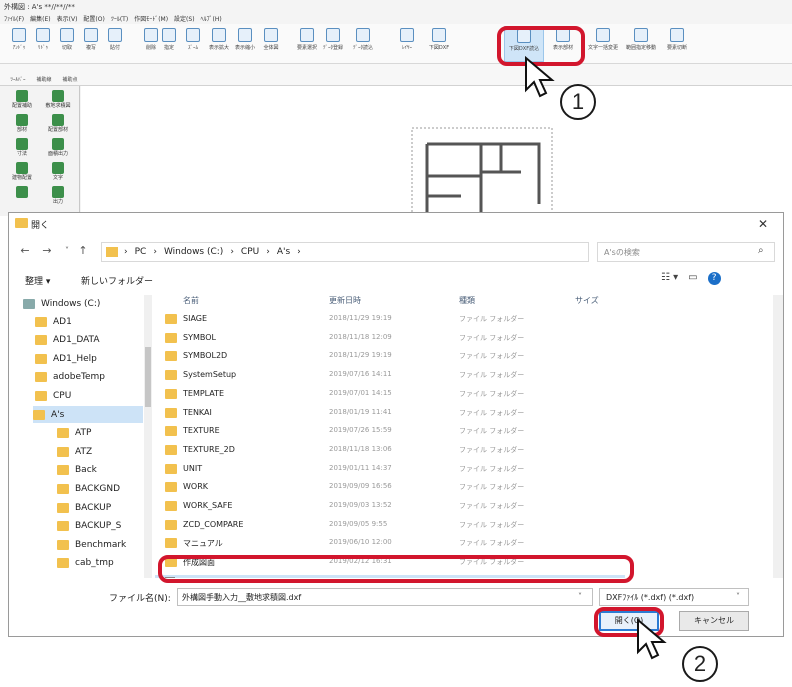 The image size is (792, 687). I want to click on nav-scrollbar, so click(148, 436).